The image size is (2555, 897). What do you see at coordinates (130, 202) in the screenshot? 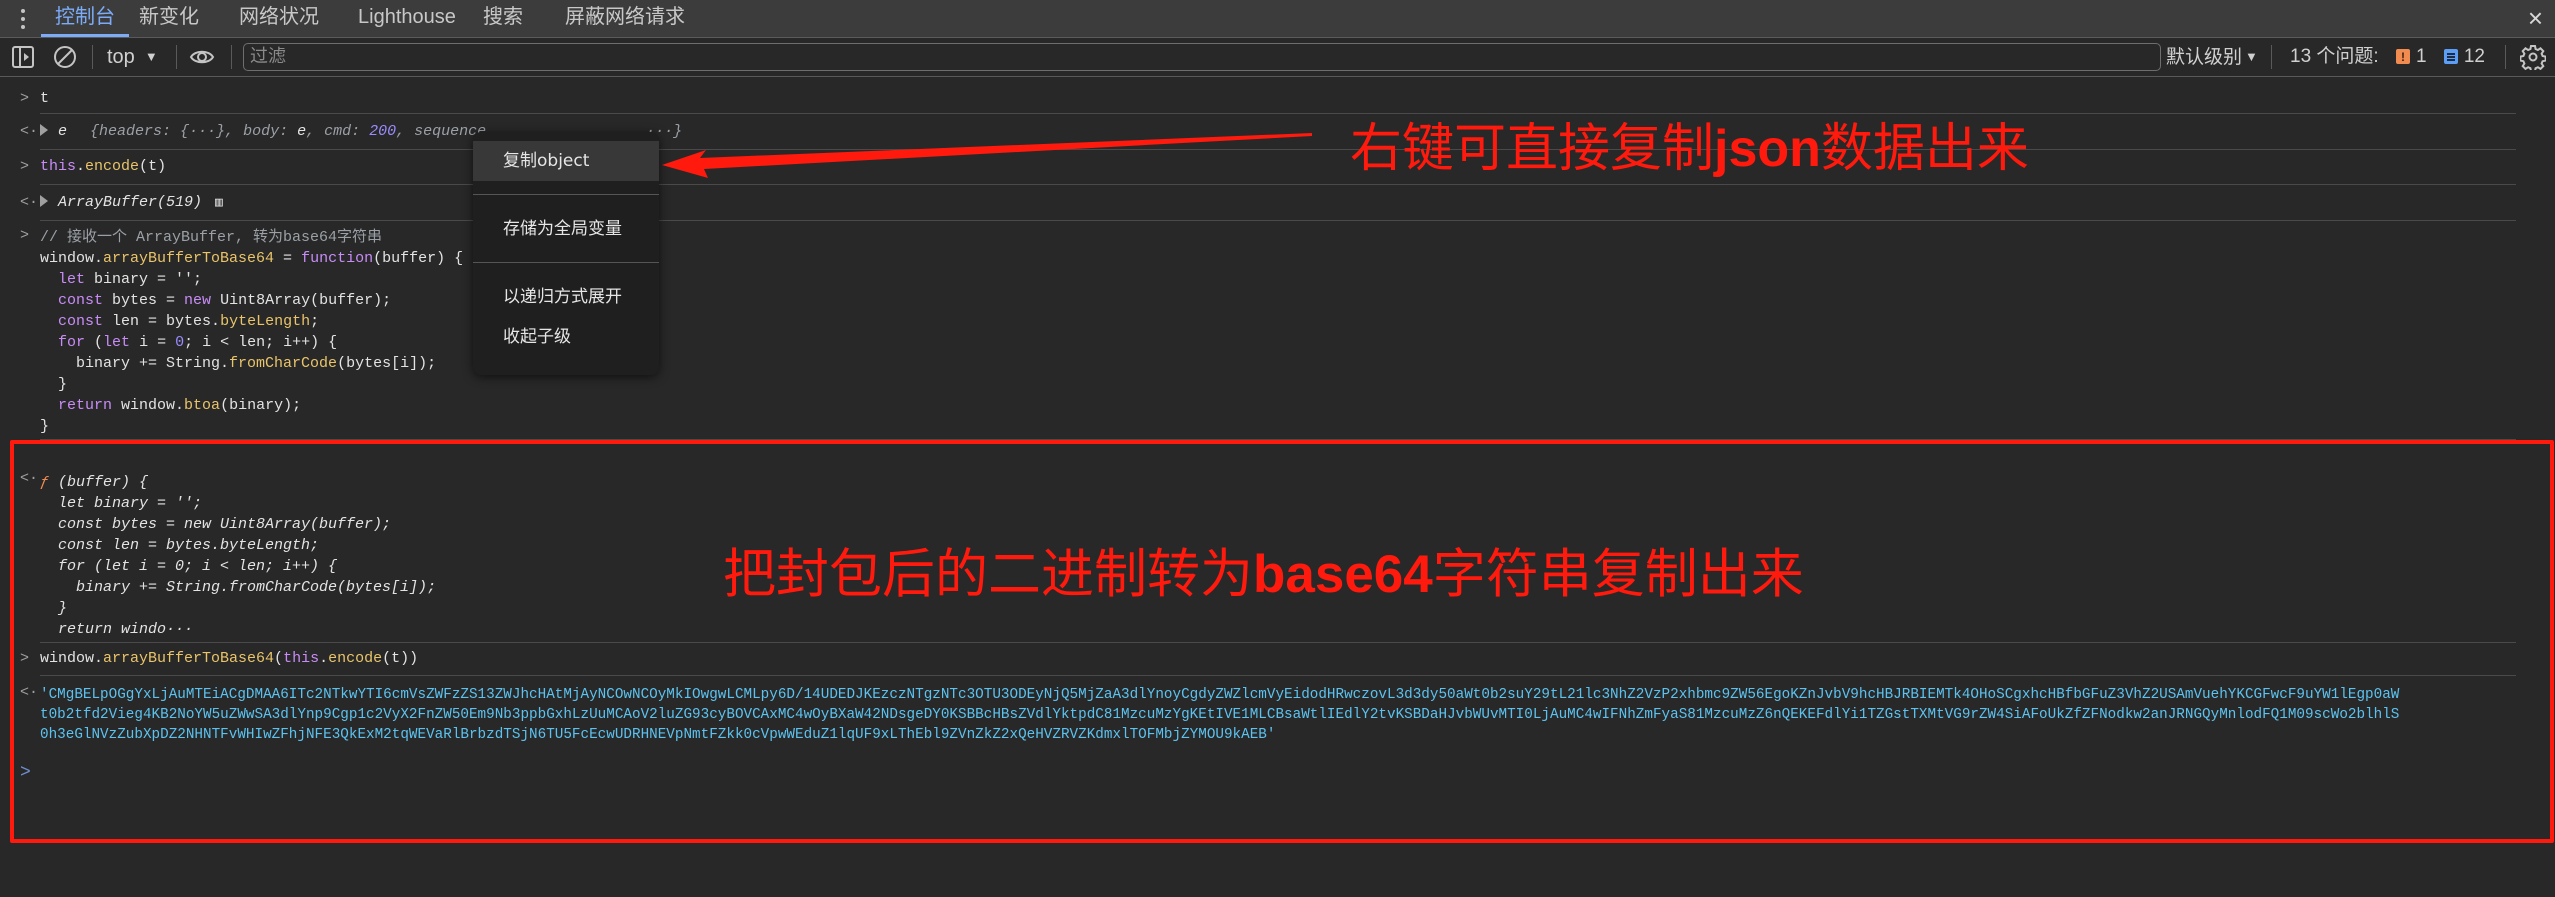
I see `arraybuffer-label: ArrayBuffer(519)` at bounding box center [130, 202].